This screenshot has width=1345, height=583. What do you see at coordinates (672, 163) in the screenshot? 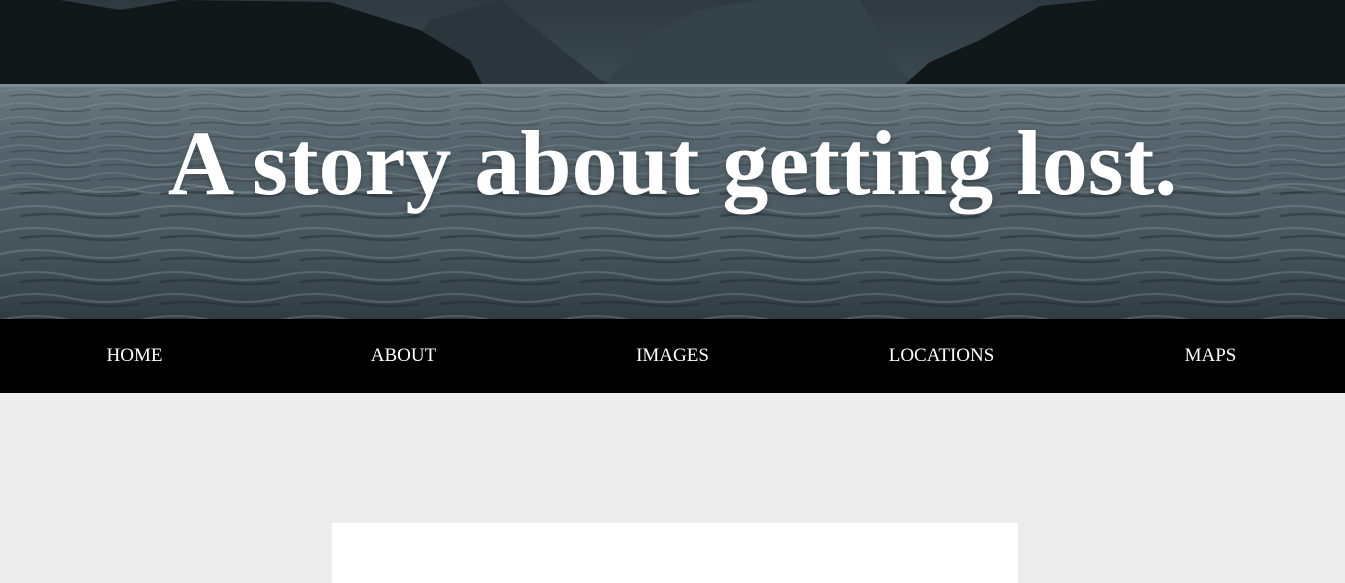
I see `hero-title: A story about getting lost.` at bounding box center [672, 163].